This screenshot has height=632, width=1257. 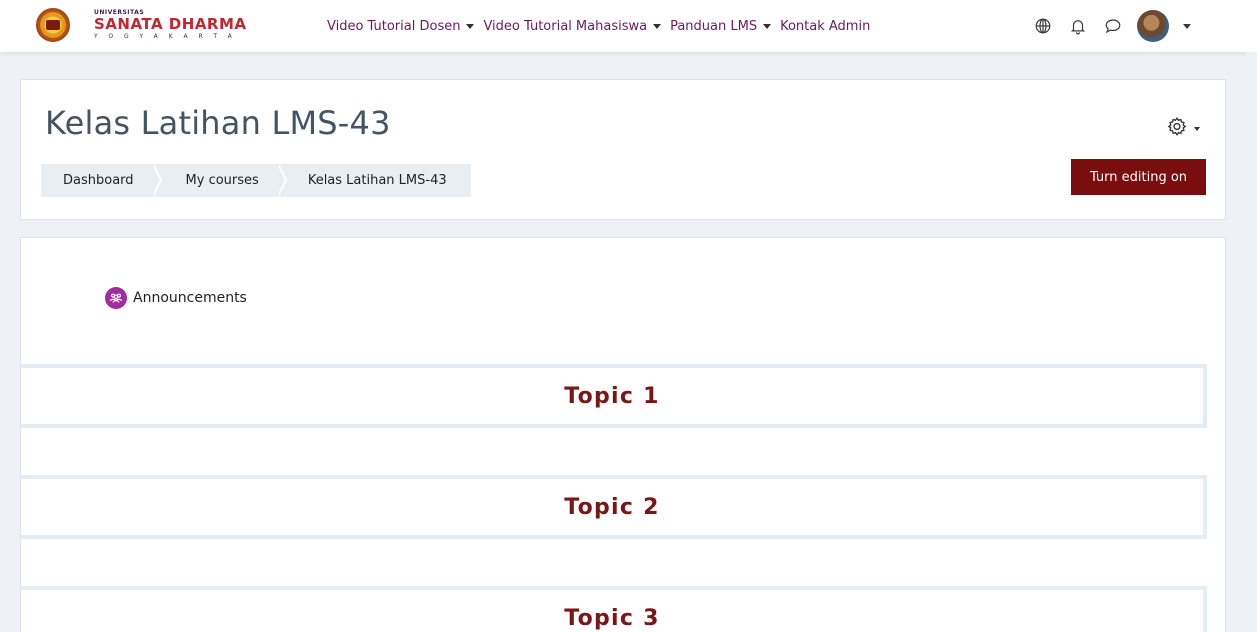 I want to click on university-seal-icon, so click(x=53, y=25).